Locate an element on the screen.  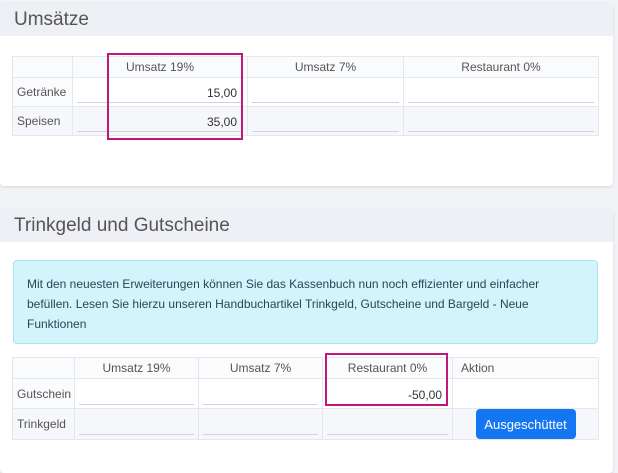
row-label-gutschein: Gutschein is located at coordinates (43, 393).